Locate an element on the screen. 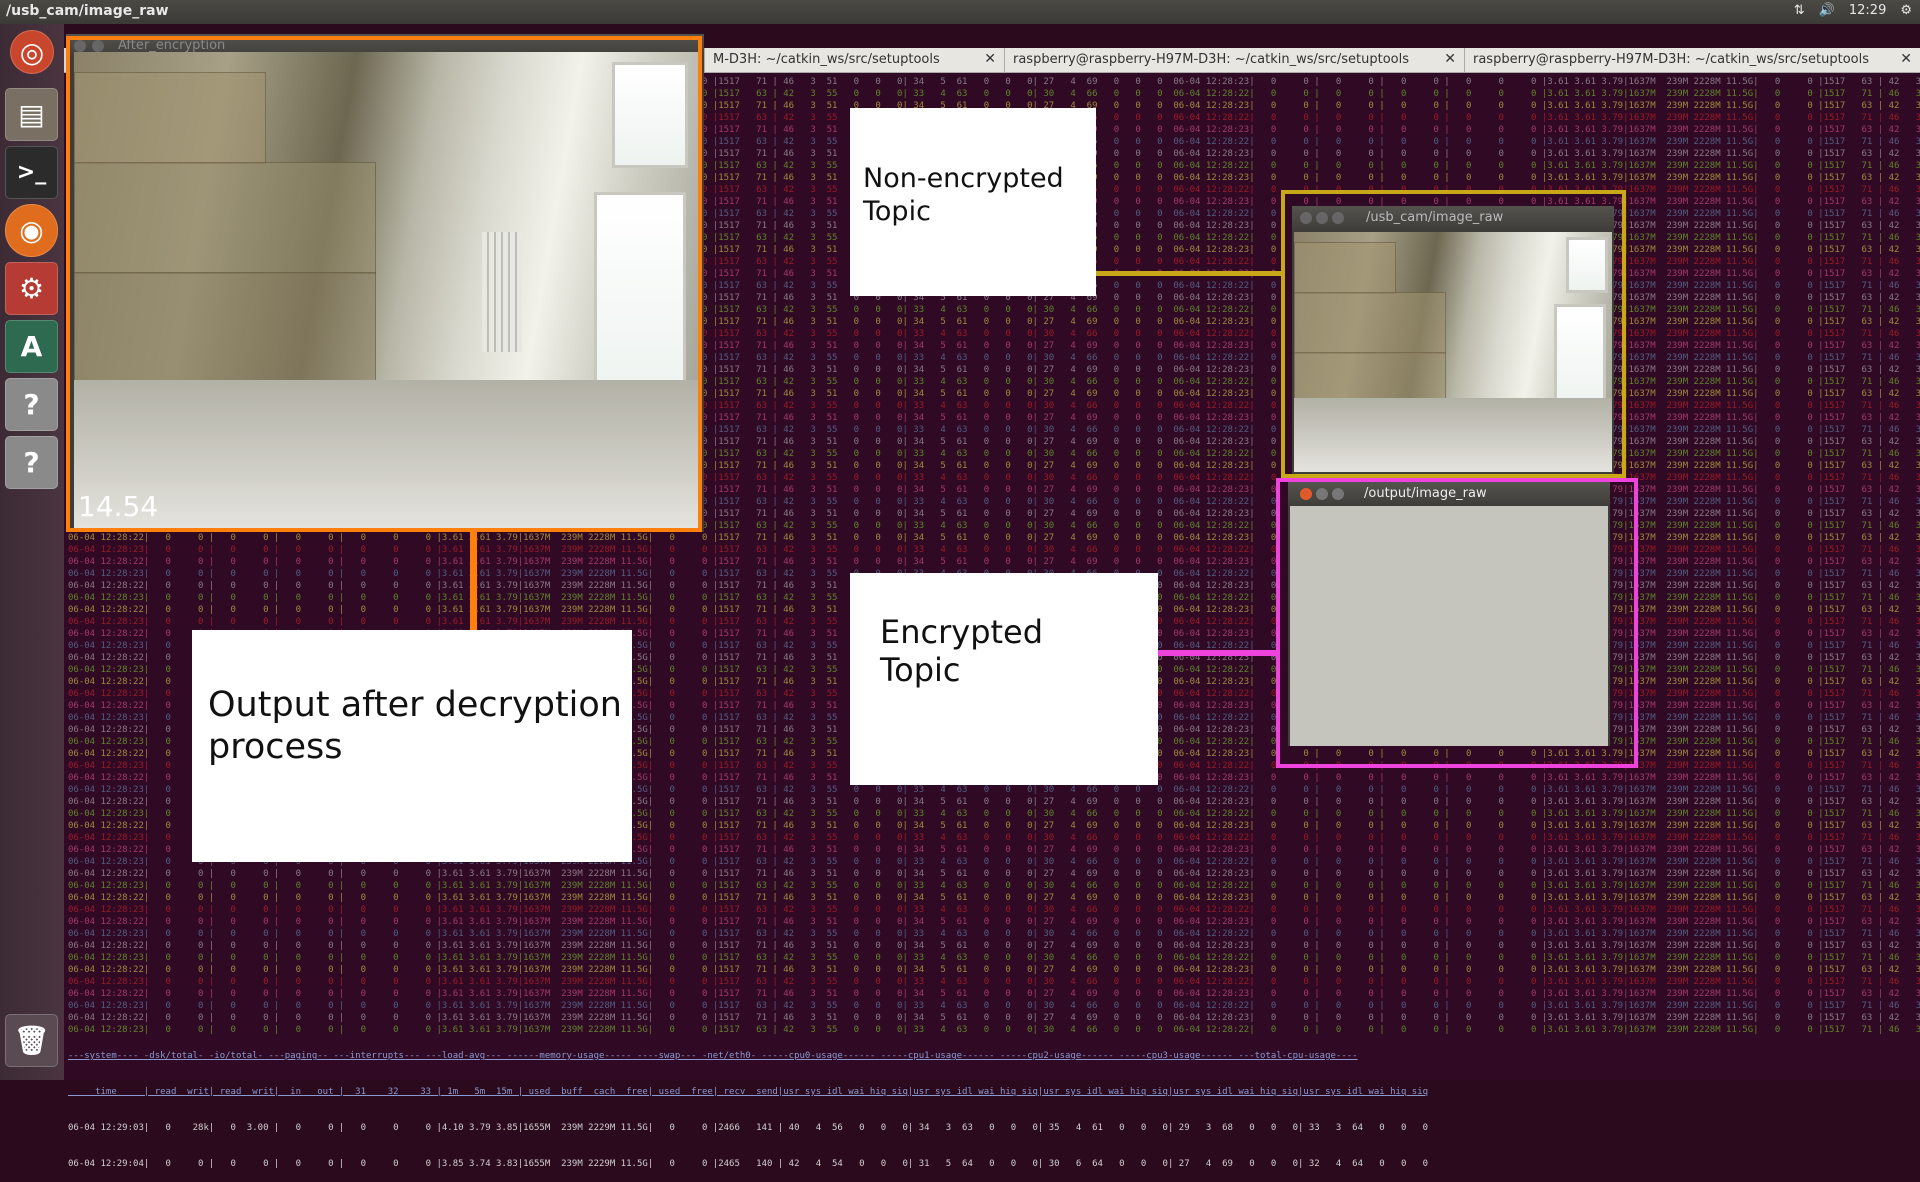 The image size is (1920, 1182). non-encrypted-label: Non-encrypted Topic is located at coordinates (973, 202).